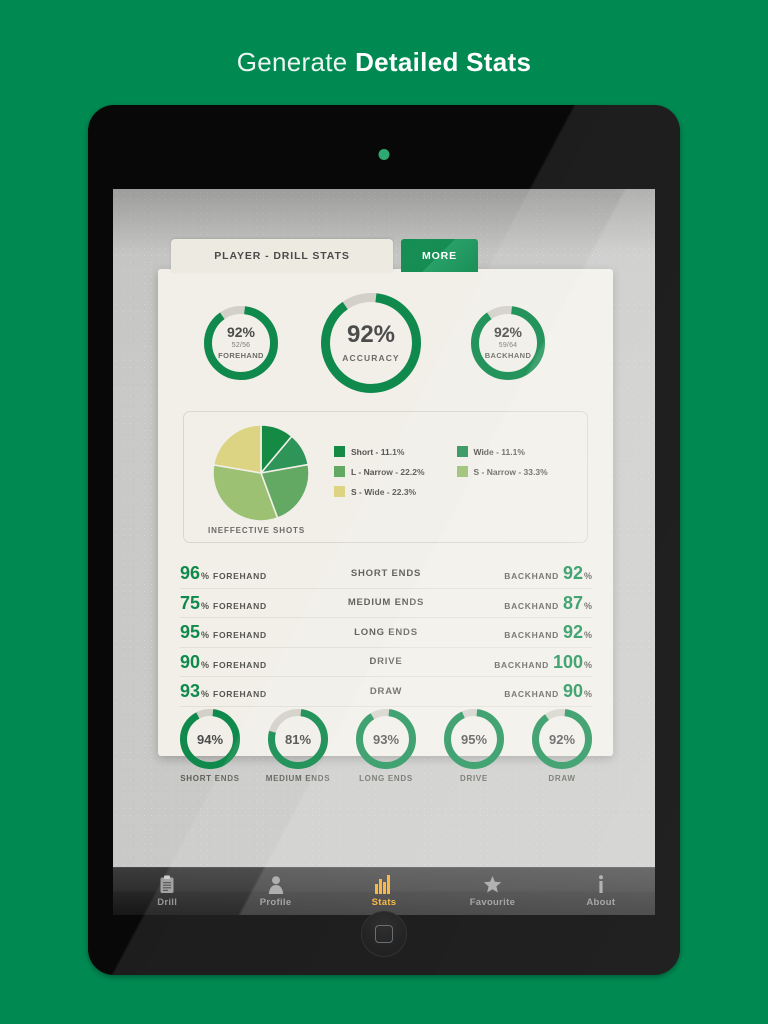 The width and height of the screenshot is (768, 1024). I want to click on tabbar-item-favourite: Favourite, so click(492, 891).